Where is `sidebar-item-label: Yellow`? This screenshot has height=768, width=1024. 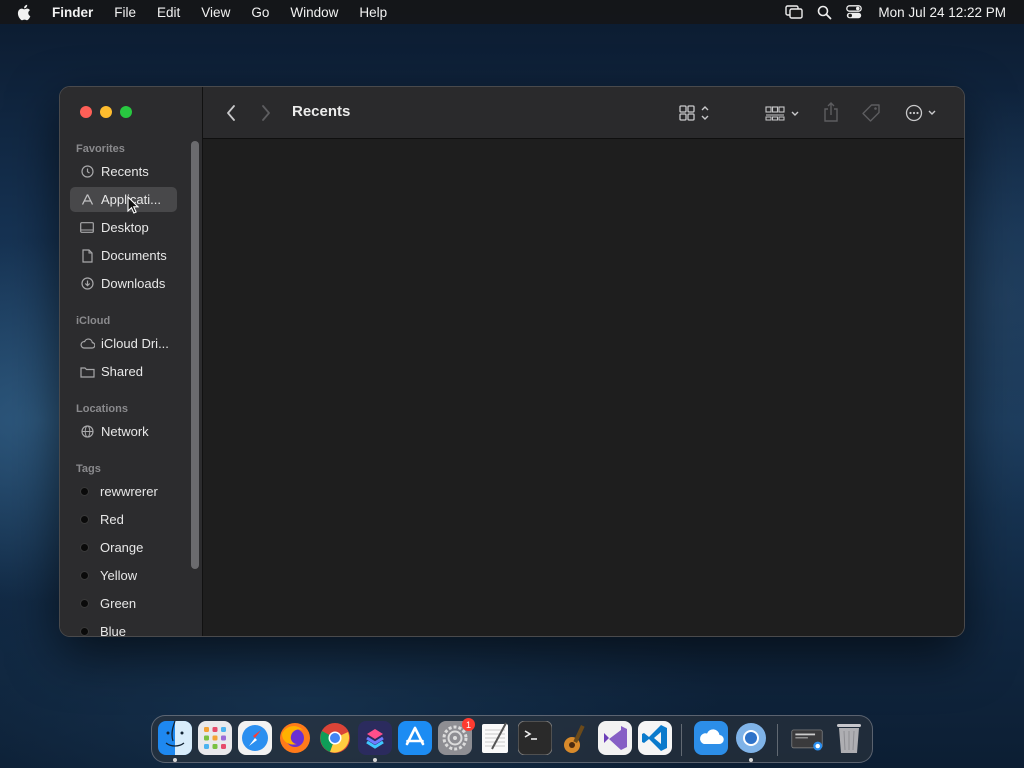 sidebar-item-label: Yellow is located at coordinates (119, 575).